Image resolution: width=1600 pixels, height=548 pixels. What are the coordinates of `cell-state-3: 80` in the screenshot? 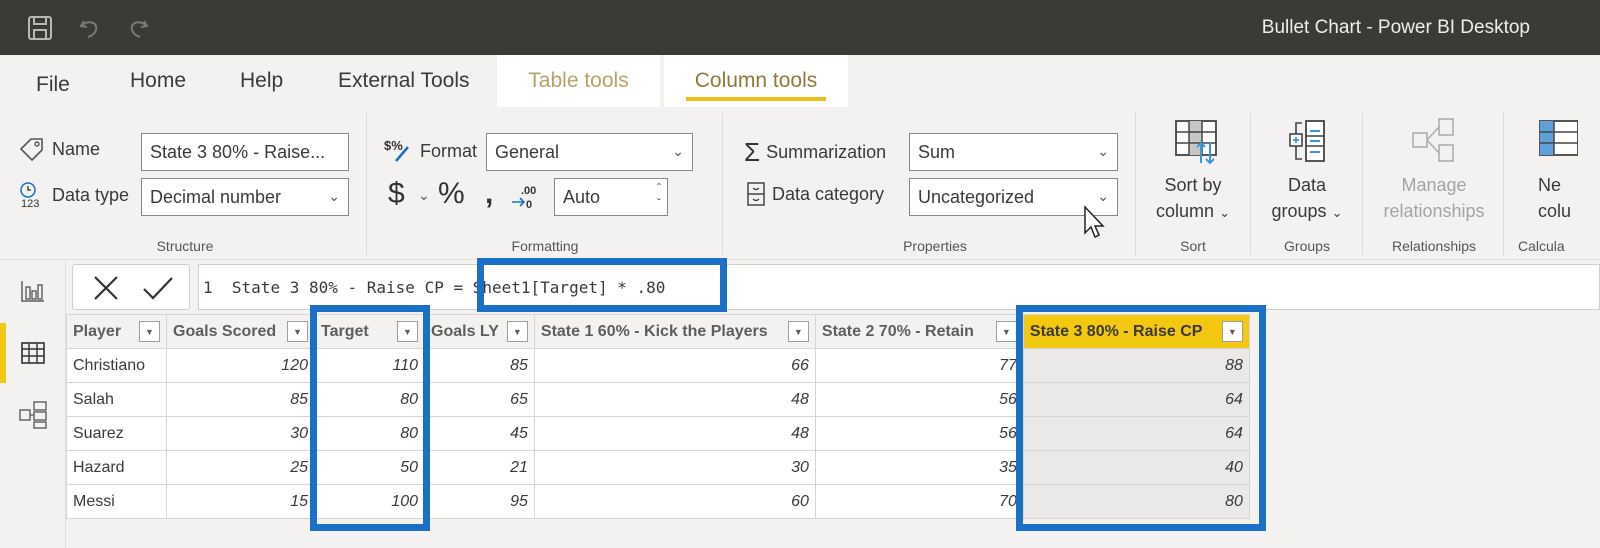 It's located at (1136, 501).